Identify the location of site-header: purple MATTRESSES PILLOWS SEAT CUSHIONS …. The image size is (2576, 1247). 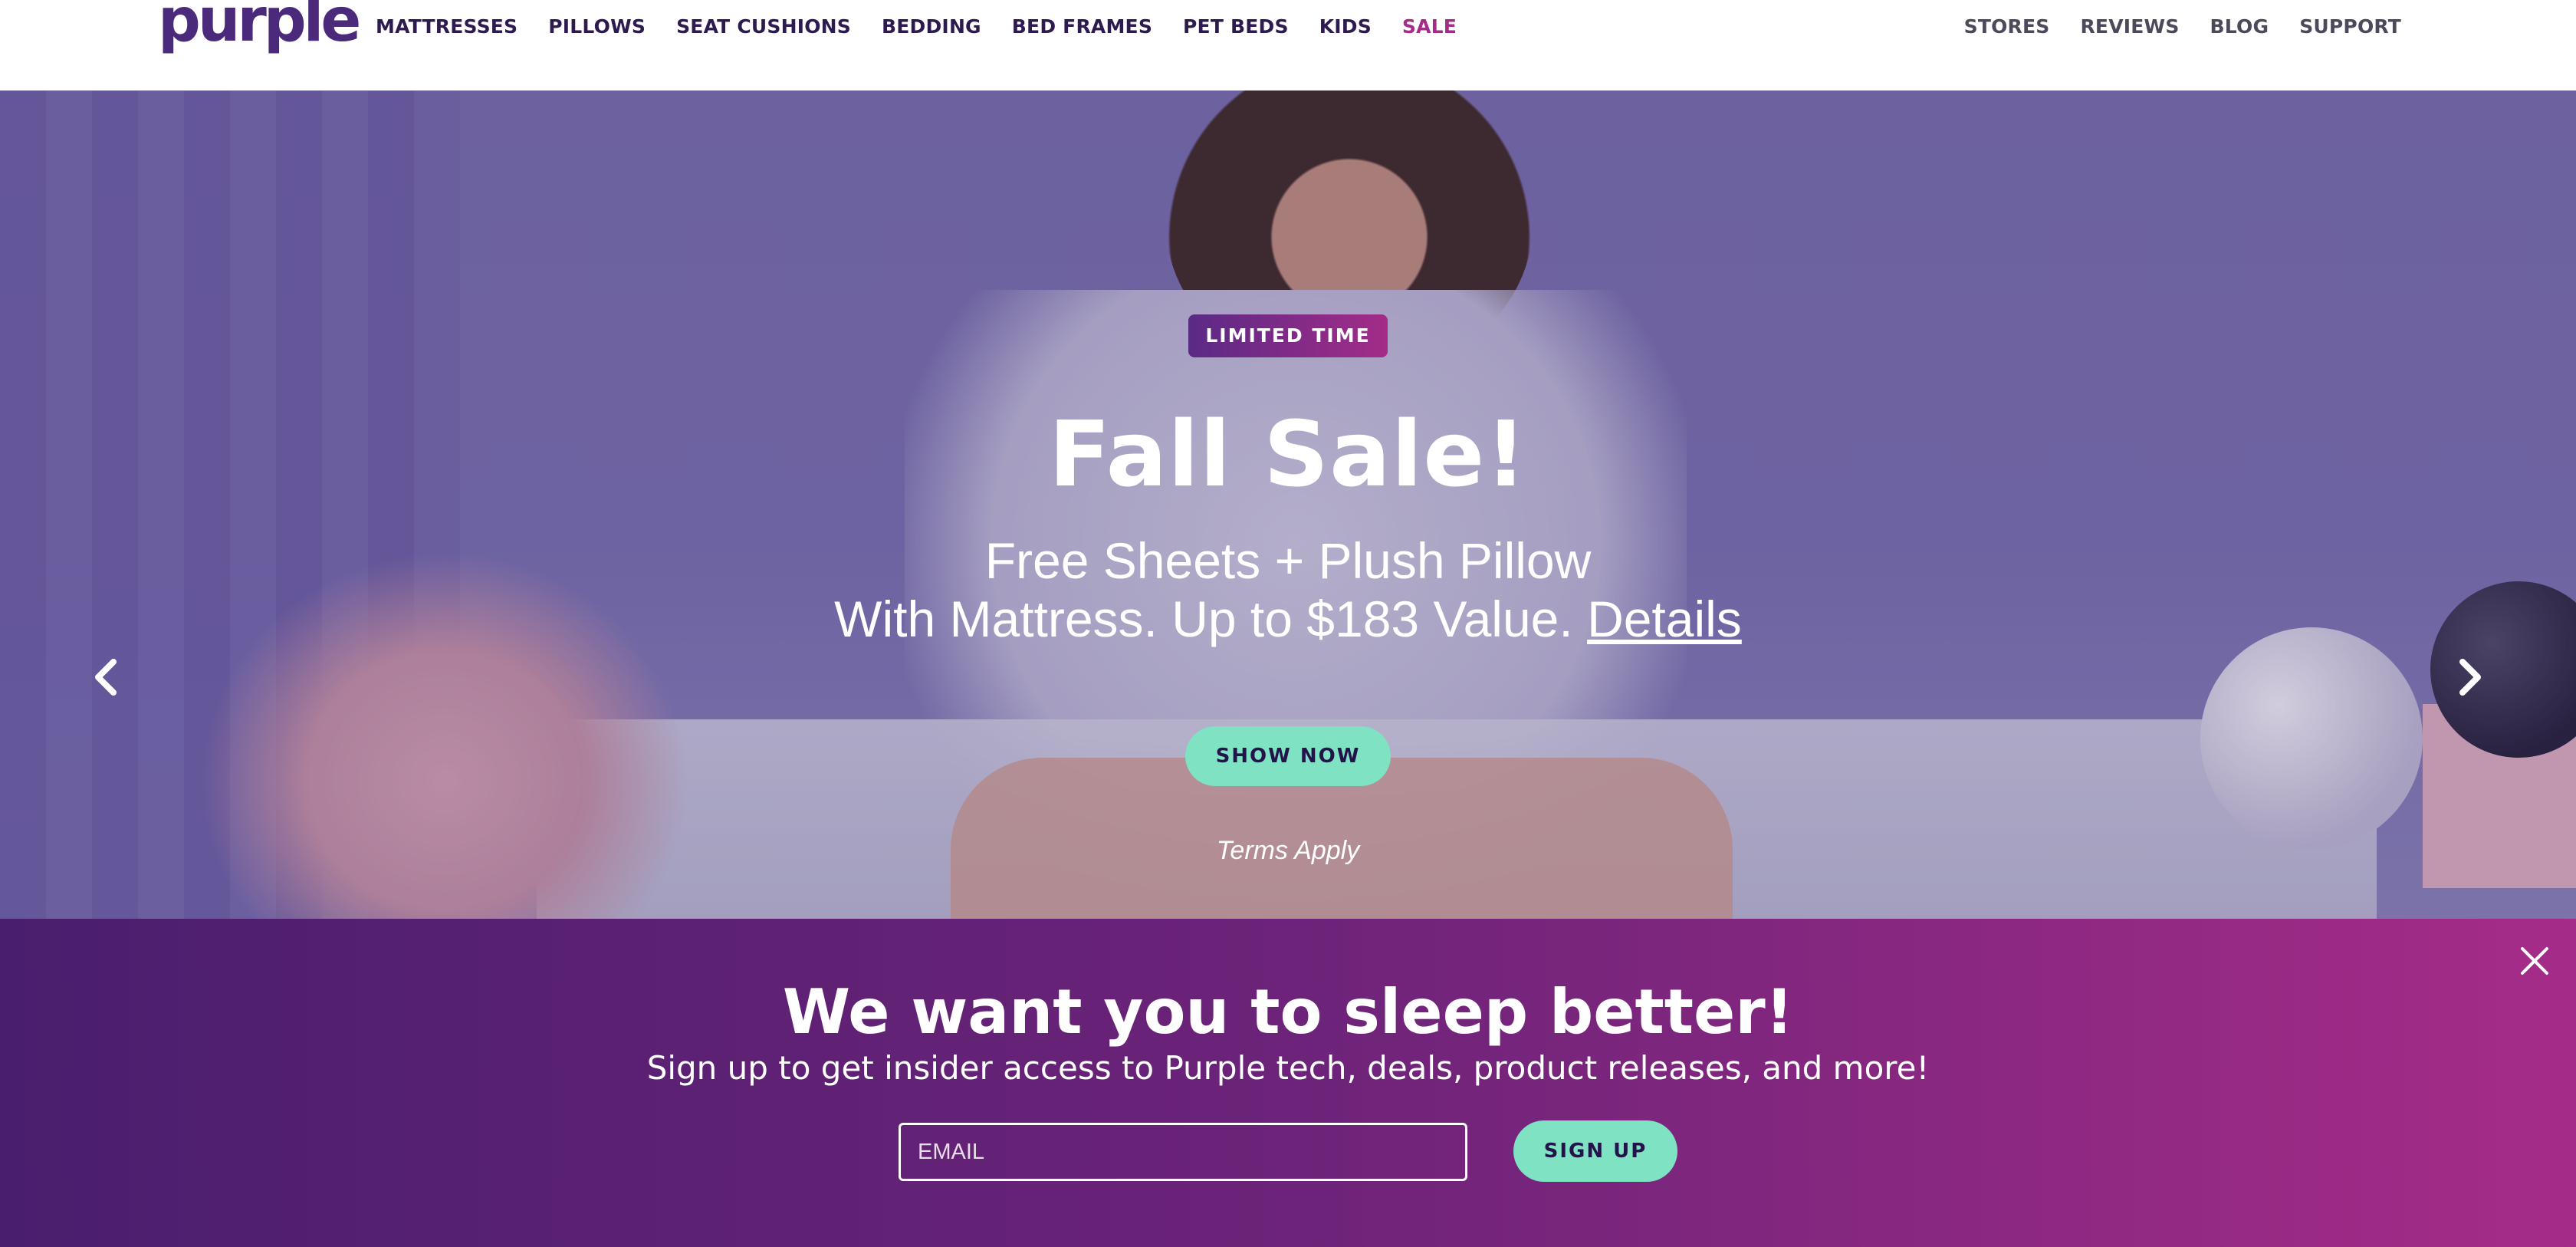
(1288, 45).